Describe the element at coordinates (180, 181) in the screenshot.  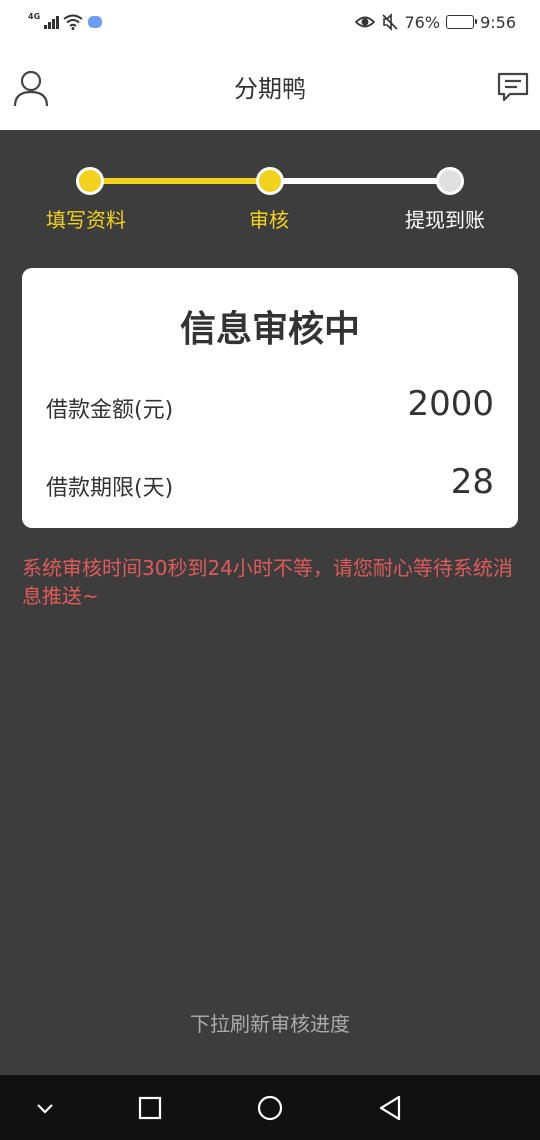
I see `step-line-done` at that location.